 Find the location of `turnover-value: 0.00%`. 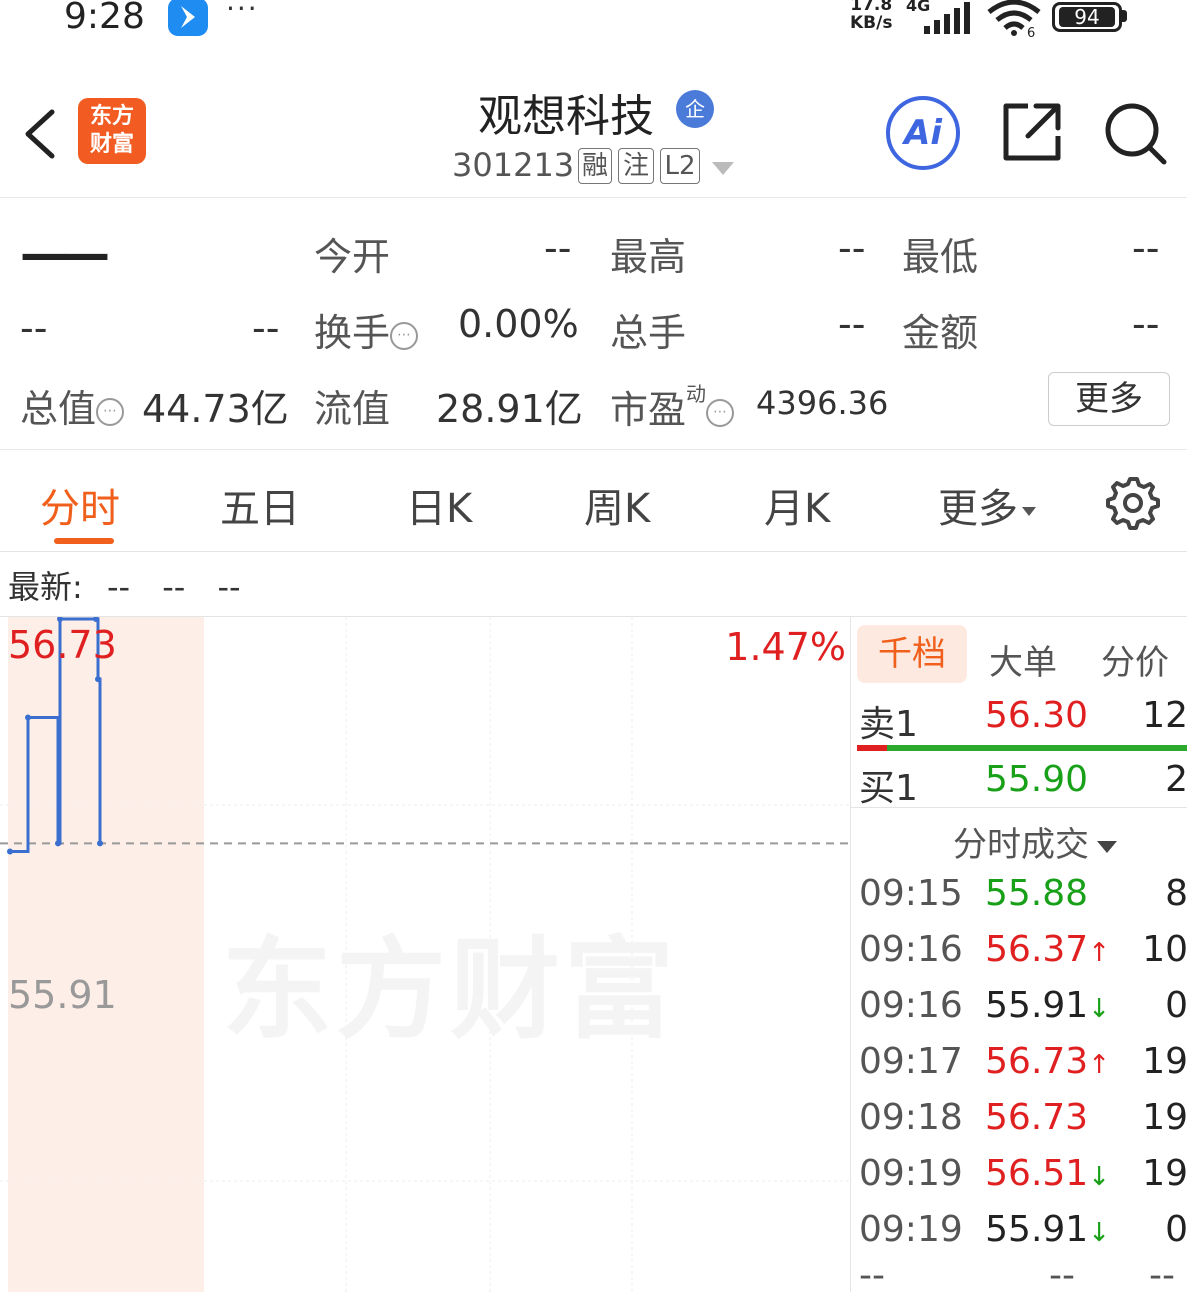

turnover-value: 0.00% is located at coordinates (518, 324).